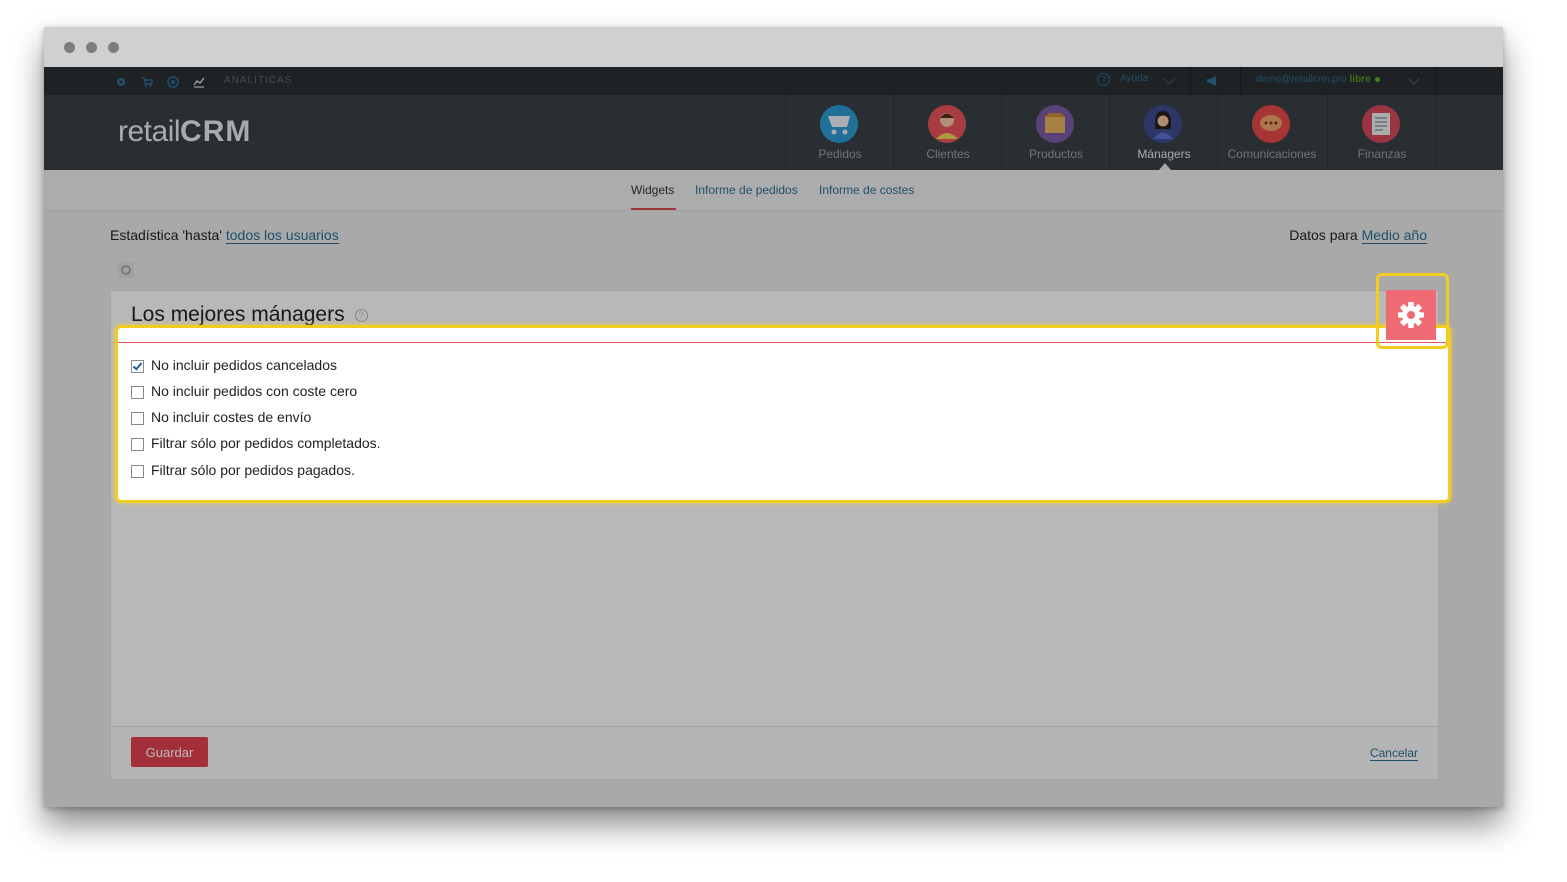 The image size is (1567, 882). What do you see at coordinates (216, 131) in the screenshot?
I see `logo-text-crm: CRM` at bounding box center [216, 131].